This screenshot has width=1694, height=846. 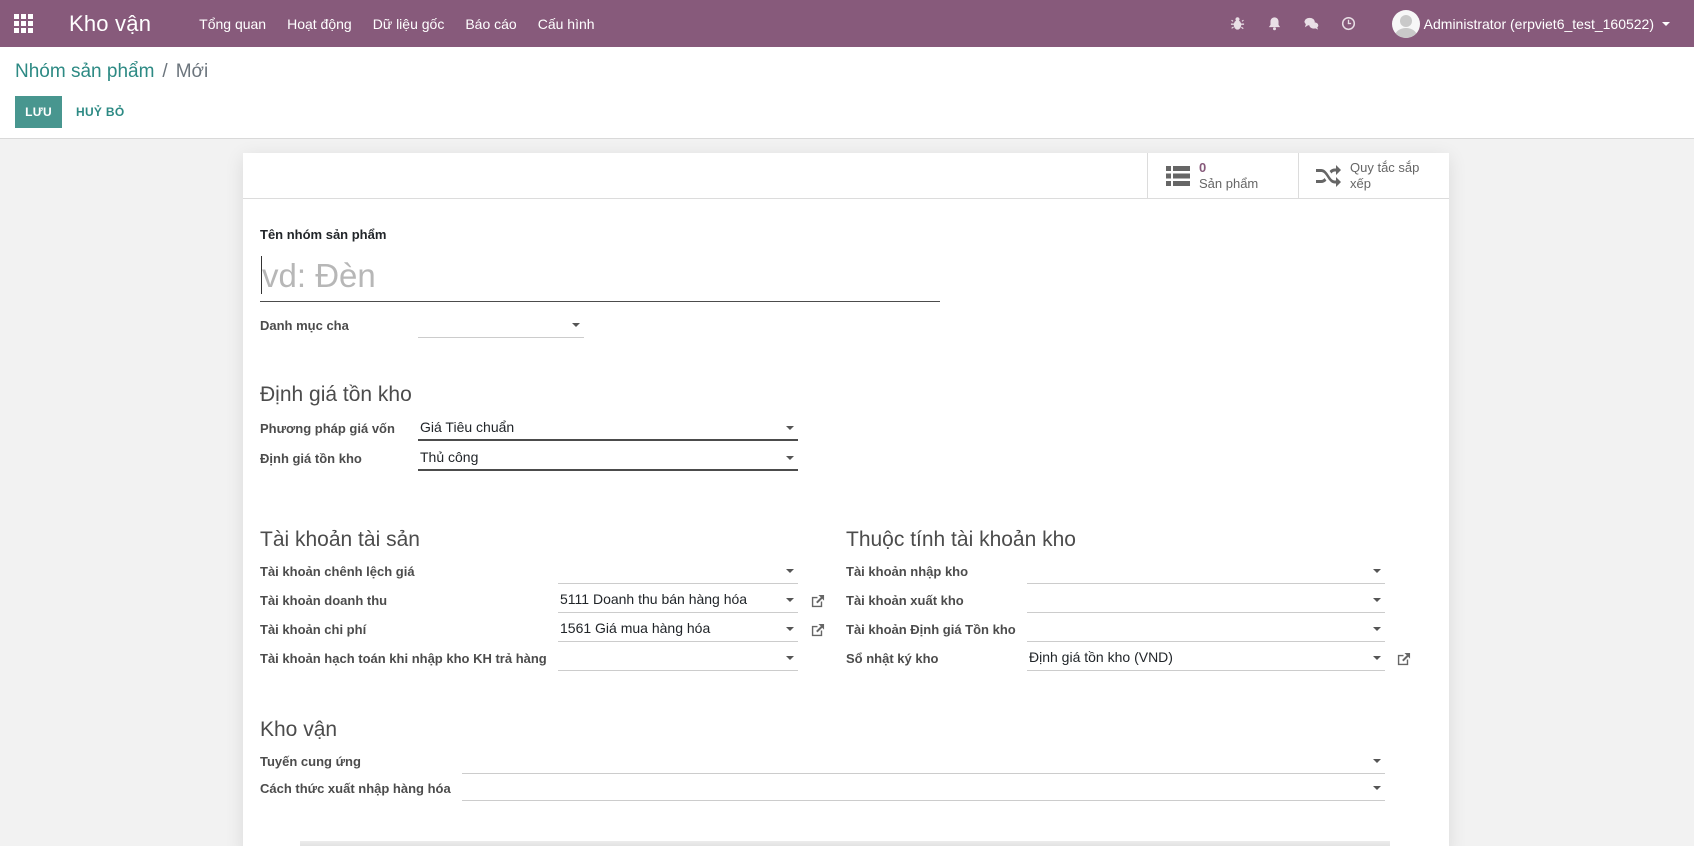 I want to click on stock-input-account-select, so click(x=1206, y=571).